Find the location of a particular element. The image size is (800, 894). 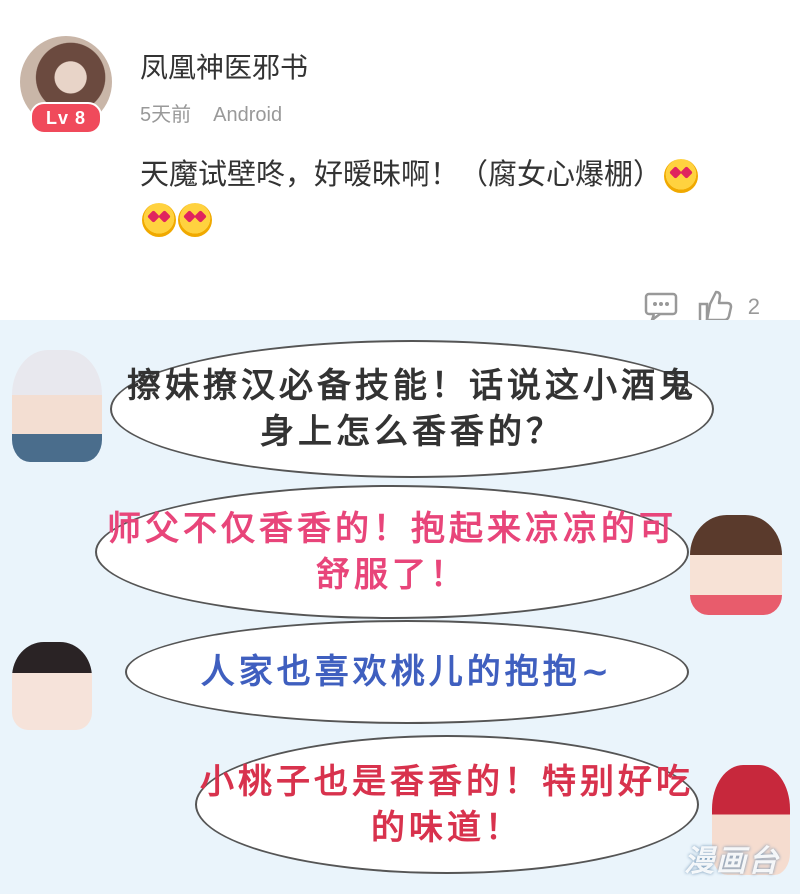

comment-text: 天魔试壁咚，好暧昧啊！（腐女心爆棚） is located at coordinates (460, 196).